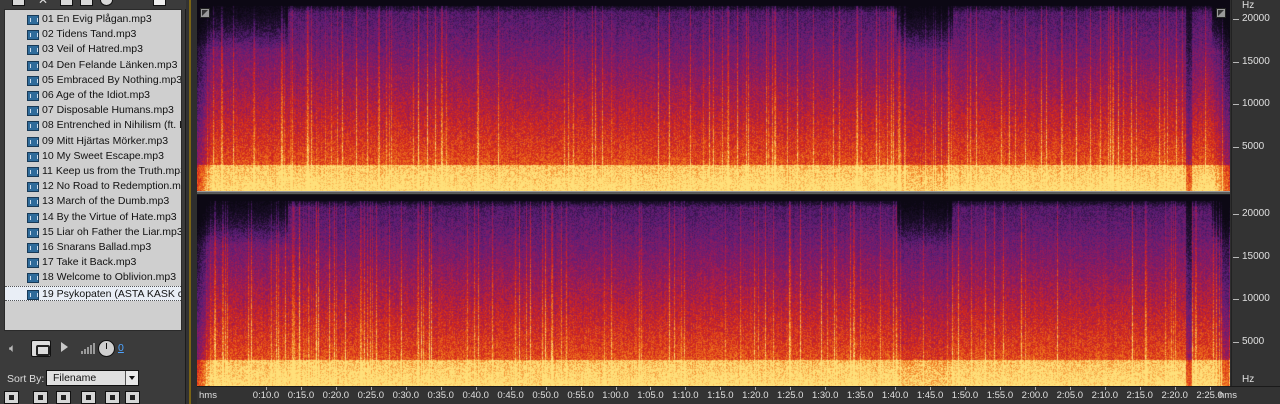  I want to click on file-name: 07 Disposable Humans.mp3, so click(108, 110).